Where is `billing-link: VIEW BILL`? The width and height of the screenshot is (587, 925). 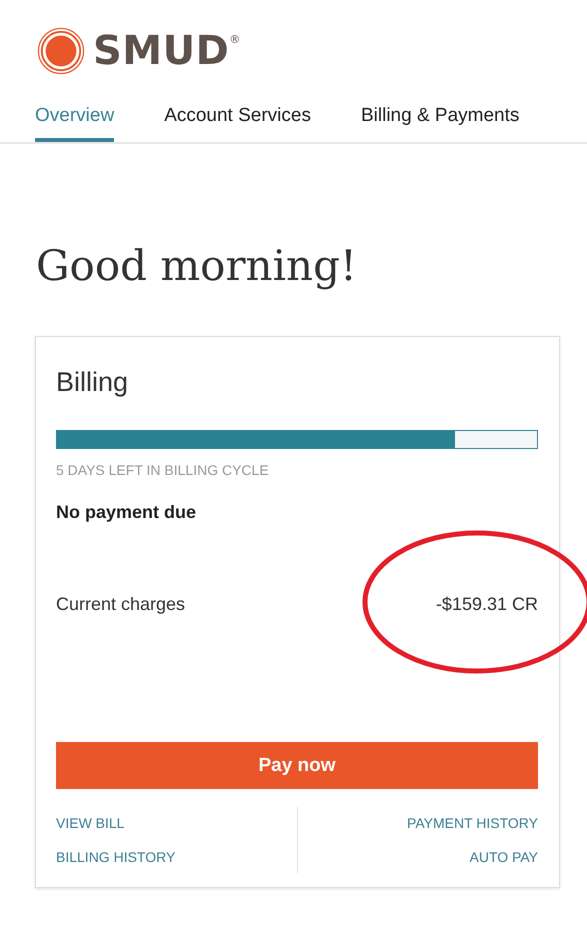 billing-link: VIEW BILL is located at coordinates (176, 823).